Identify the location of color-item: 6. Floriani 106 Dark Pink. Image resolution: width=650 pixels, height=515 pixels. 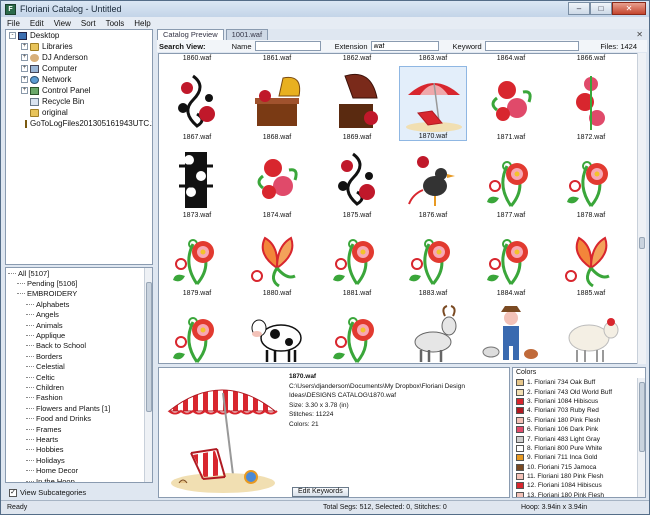
(579, 429).